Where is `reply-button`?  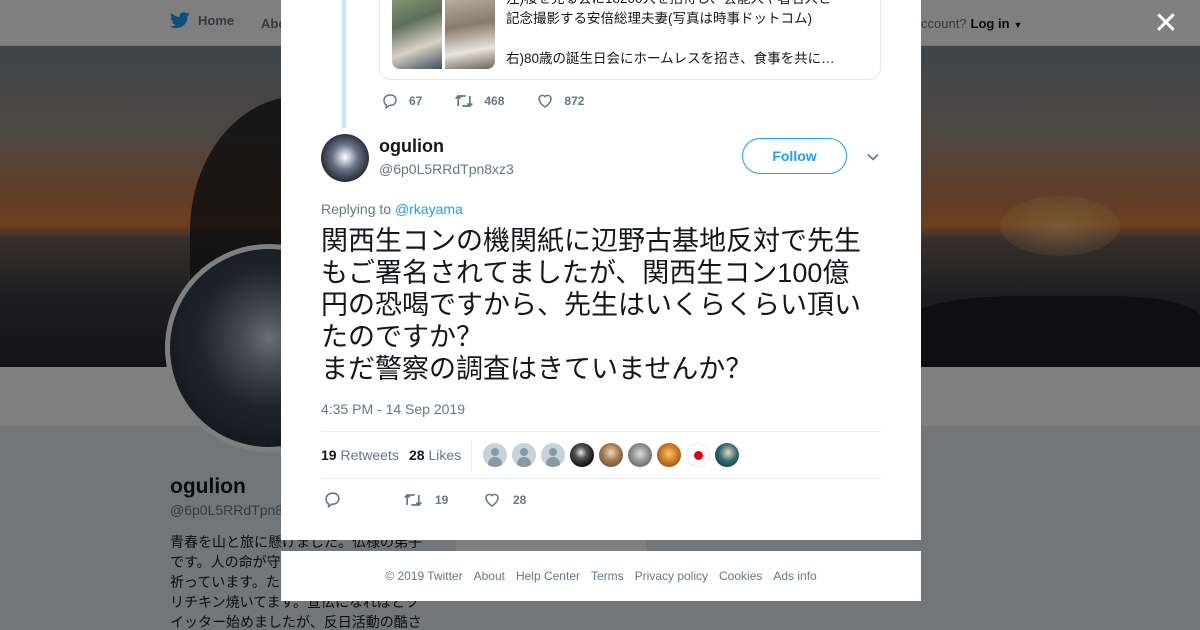 reply-button is located at coordinates (363, 499).